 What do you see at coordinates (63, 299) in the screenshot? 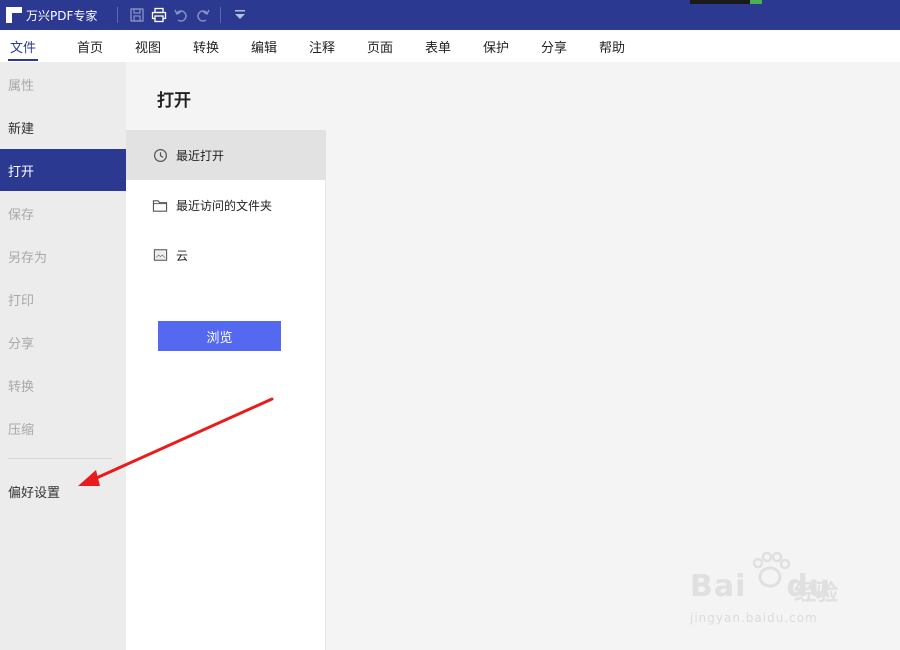
I see `sidebar-item-print: 打印` at bounding box center [63, 299].